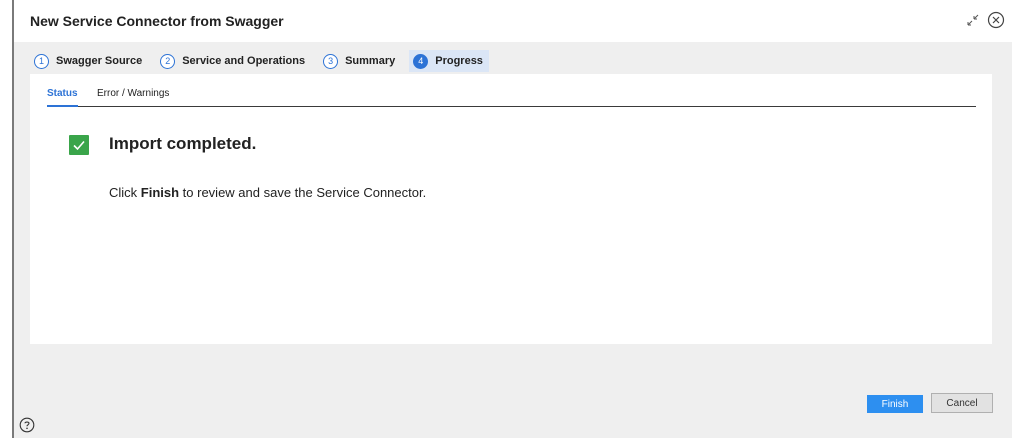 This screenshot has width=1012, height=438. Describe the element at coordinates (27, 425) in the screenshot. I see `help-circle-icon` at that location.